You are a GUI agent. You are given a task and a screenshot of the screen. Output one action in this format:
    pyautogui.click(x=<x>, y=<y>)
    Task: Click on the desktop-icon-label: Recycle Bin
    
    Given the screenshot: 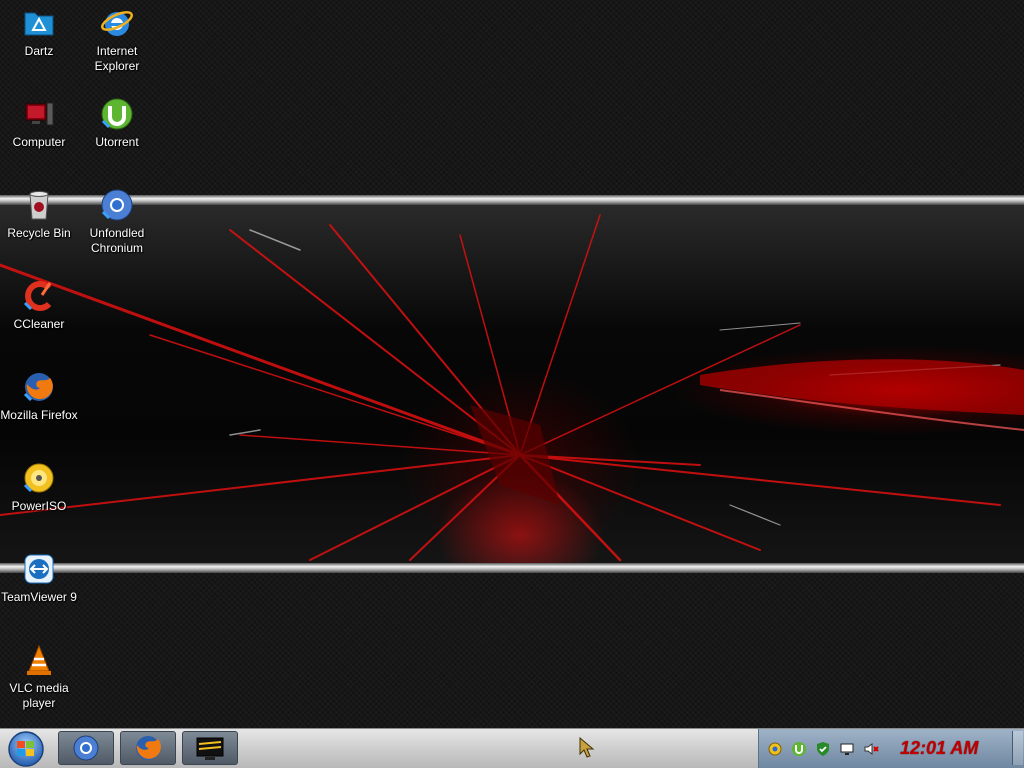 What is the action you would take?
    pyautogui.click(x=39, y=233)
    